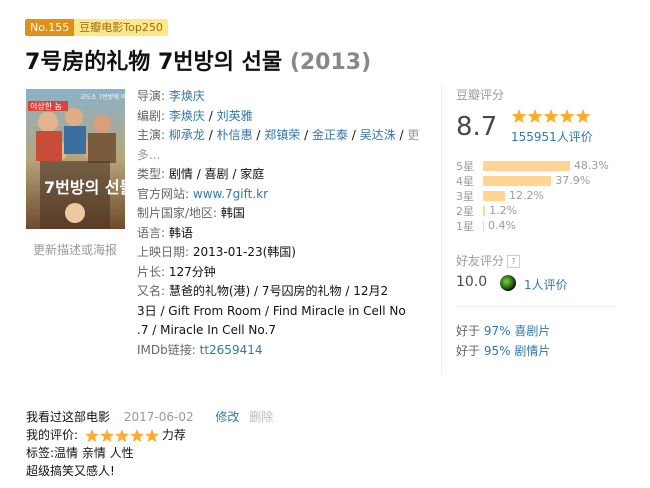  What do you see at coordinates (52, 435) in the screenshot?
I see `my-rating-label: 我的评价:` at bounding box center [52, 435].